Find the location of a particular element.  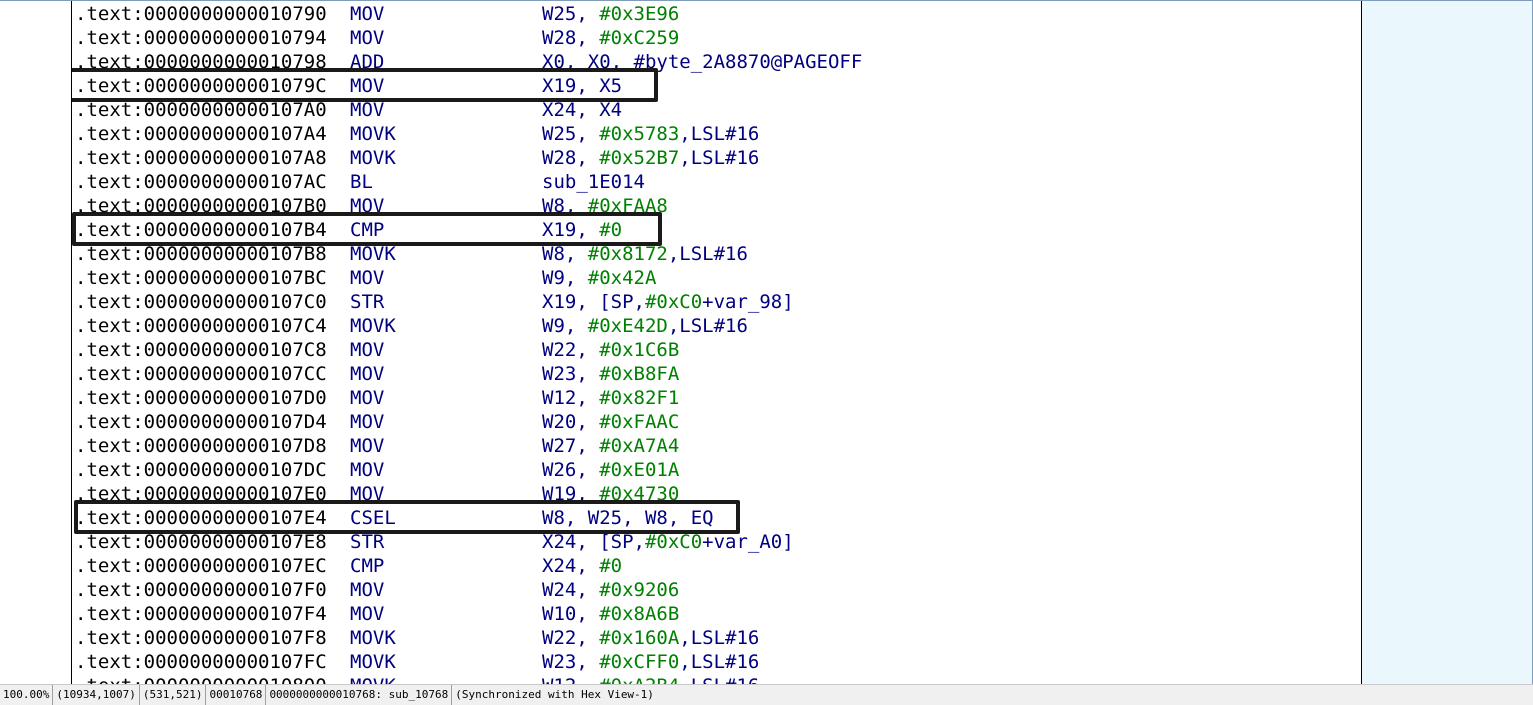

line-address: .text:00000000000107B4 is located at coordinates (201, 230).